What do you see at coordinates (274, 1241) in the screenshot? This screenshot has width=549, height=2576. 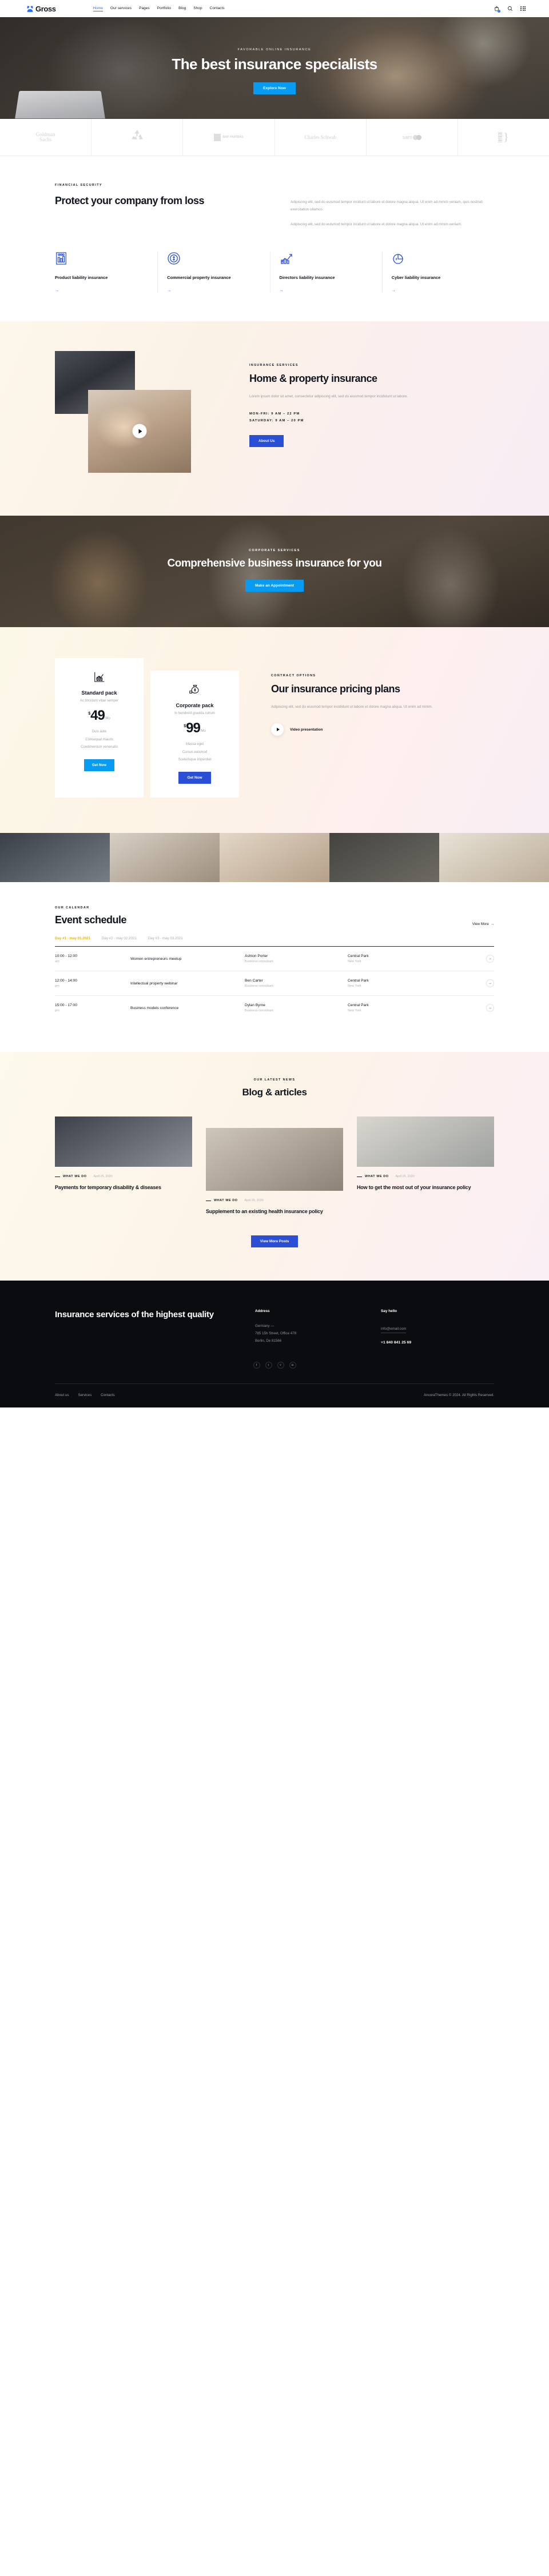 I see `view-more-posts-button: View More Posts` at bounding box center [274, 1241].